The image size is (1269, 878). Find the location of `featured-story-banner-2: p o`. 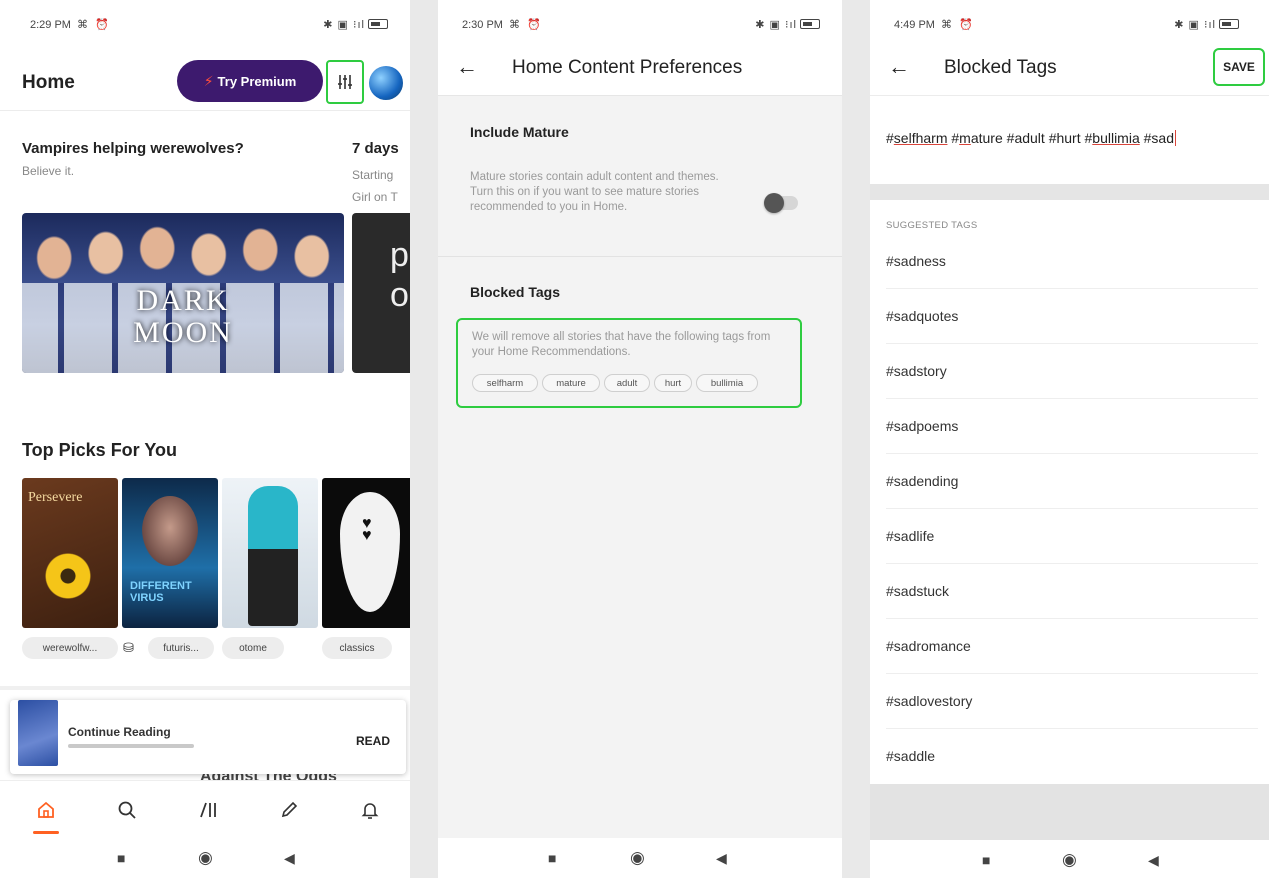

featured-story-banner-2: p o is located at coordinates (381, 293).